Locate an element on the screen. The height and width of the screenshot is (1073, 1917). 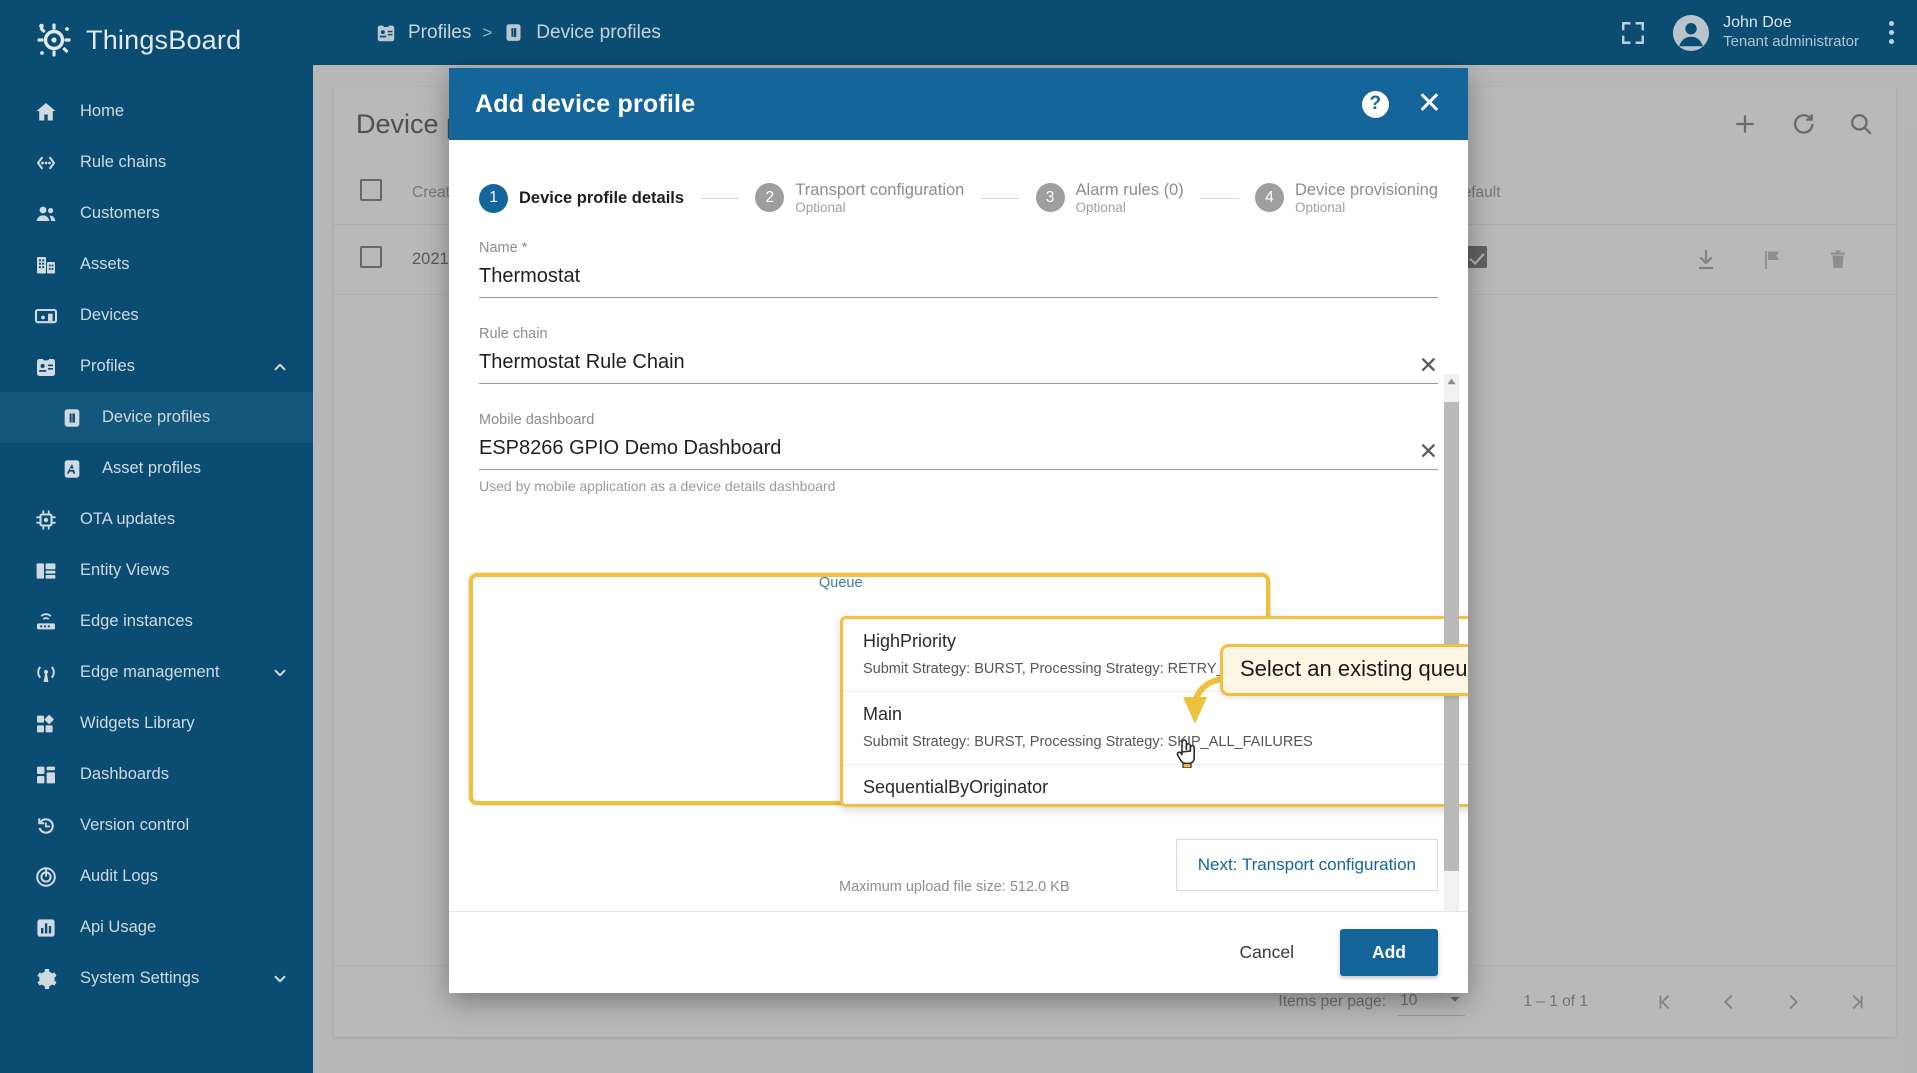
name-input-row: Thermostat is located at coordinates (958, 281).